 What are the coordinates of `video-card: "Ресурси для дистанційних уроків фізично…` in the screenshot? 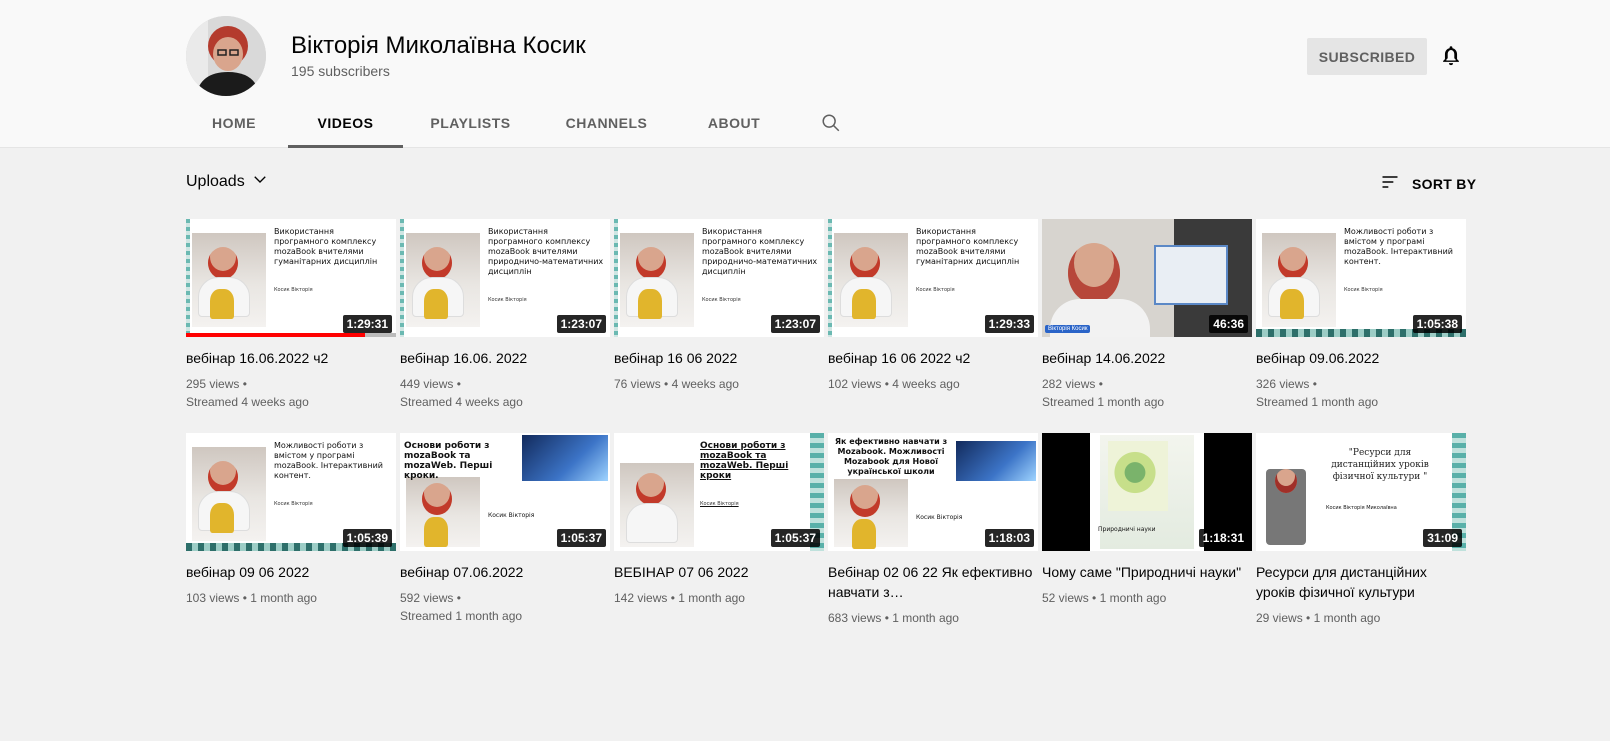 It's located at (1361, 540).